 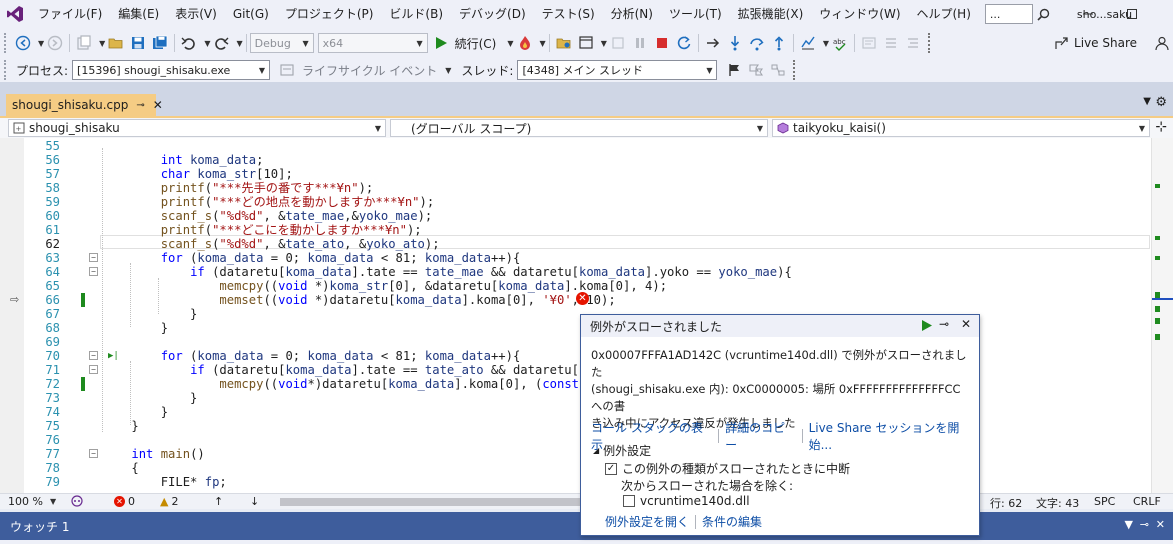 I want to click on menu-item: ファイル(F), so click(x=70, y=14).